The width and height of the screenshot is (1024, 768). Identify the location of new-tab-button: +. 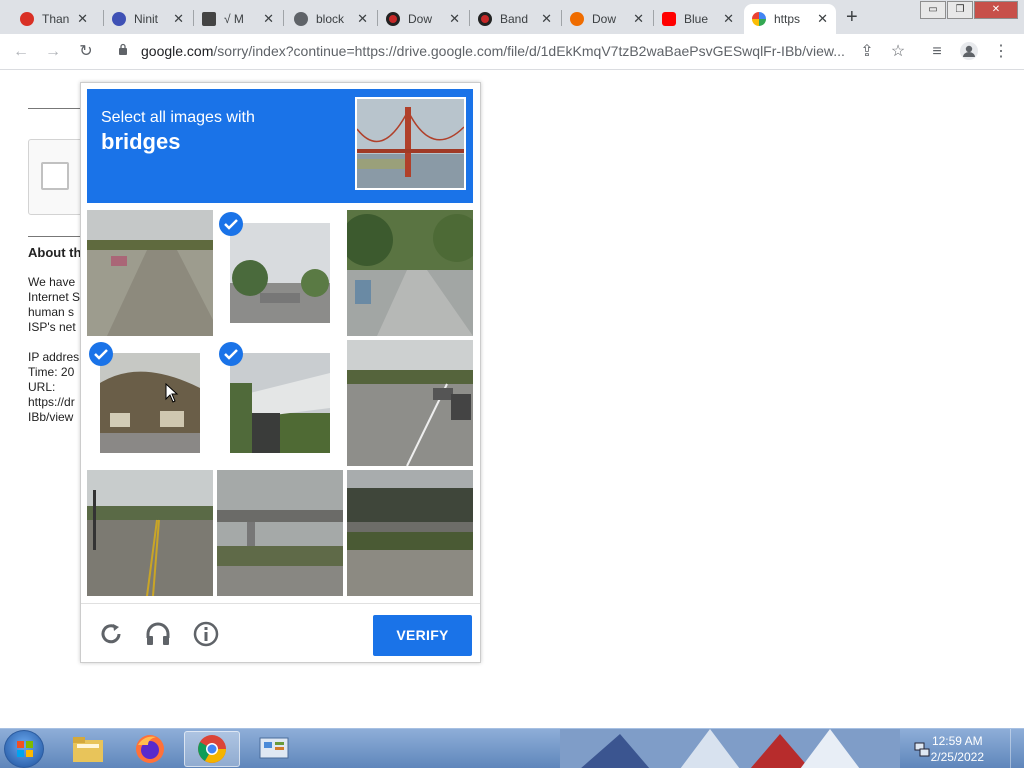
(852, 17).